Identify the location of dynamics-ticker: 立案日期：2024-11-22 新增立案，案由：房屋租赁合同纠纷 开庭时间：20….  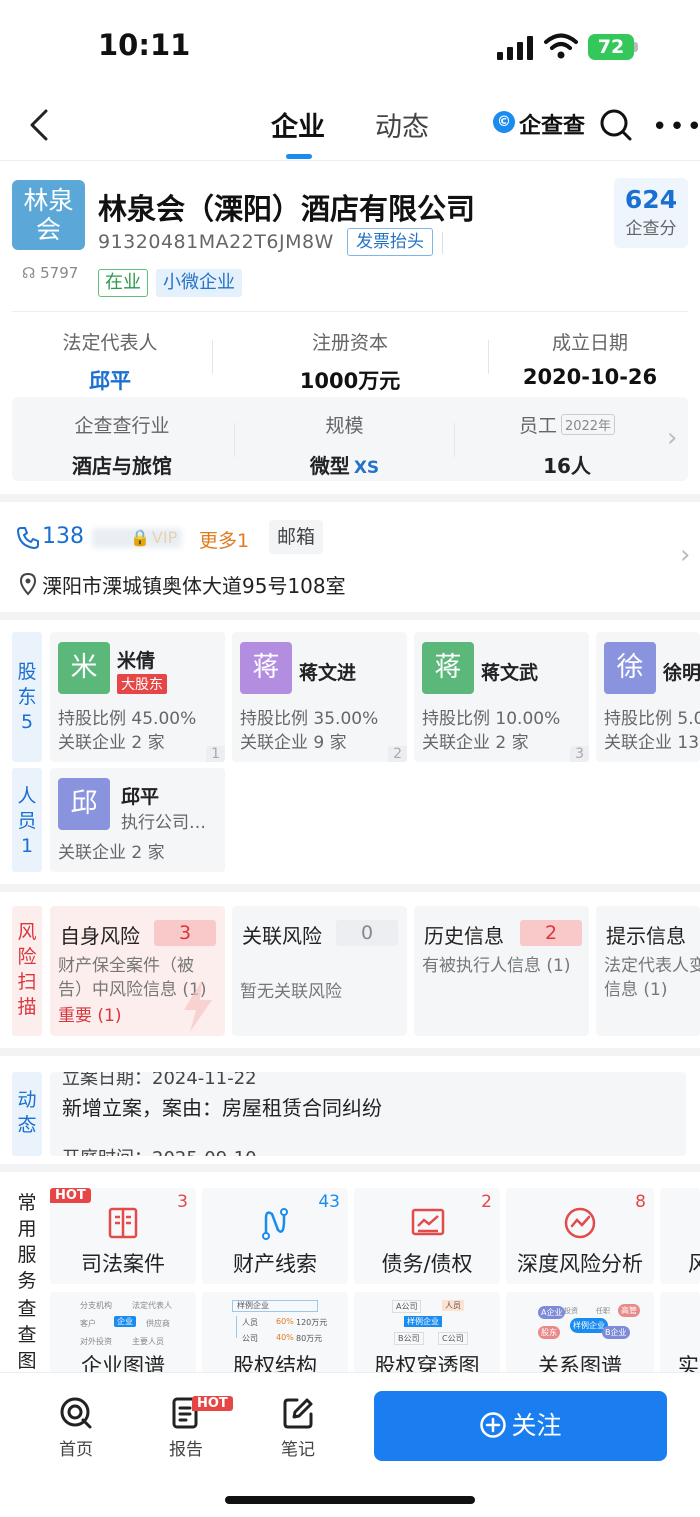
(368, 1114).